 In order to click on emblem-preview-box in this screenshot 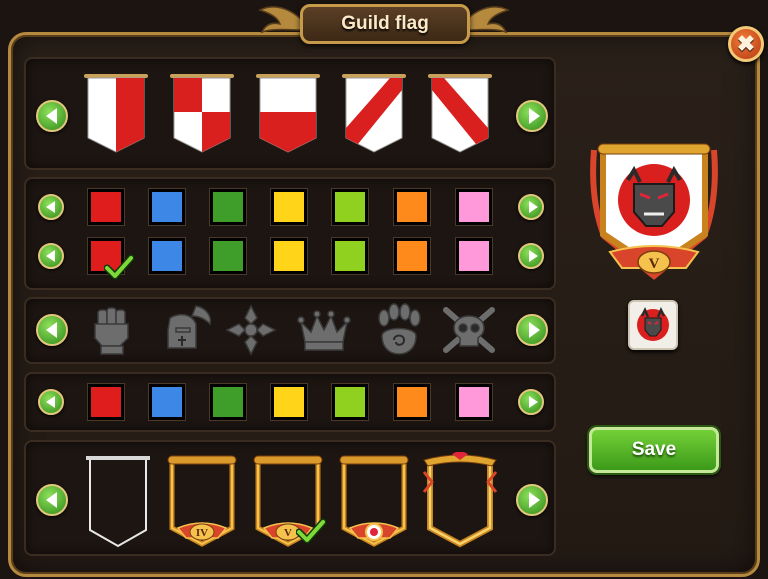, I will do `click(653, 325)`.